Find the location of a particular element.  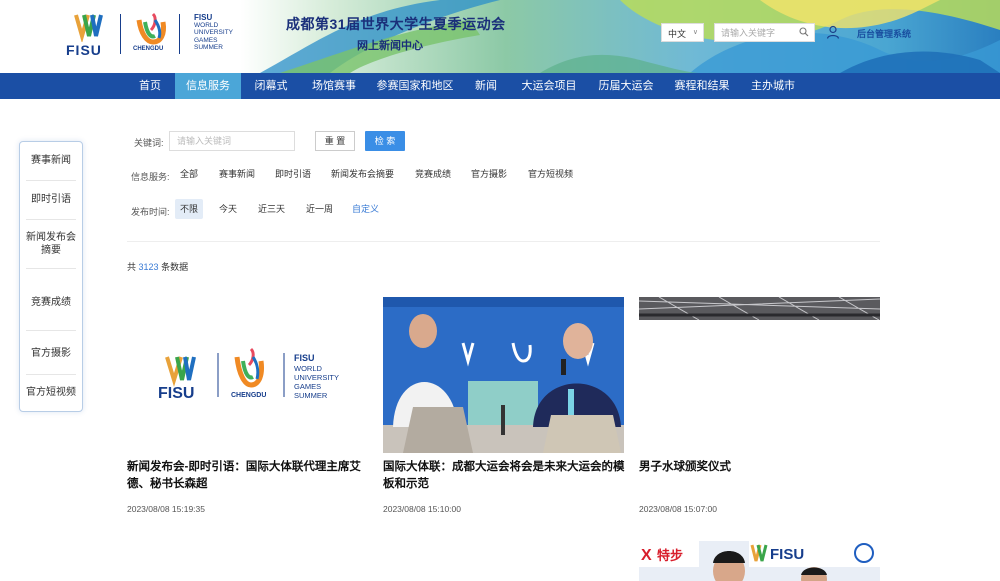

card-title: 国际大体联：成都大运会将会是未来大运会的模板和示范 is located at coordinates (505, 476).